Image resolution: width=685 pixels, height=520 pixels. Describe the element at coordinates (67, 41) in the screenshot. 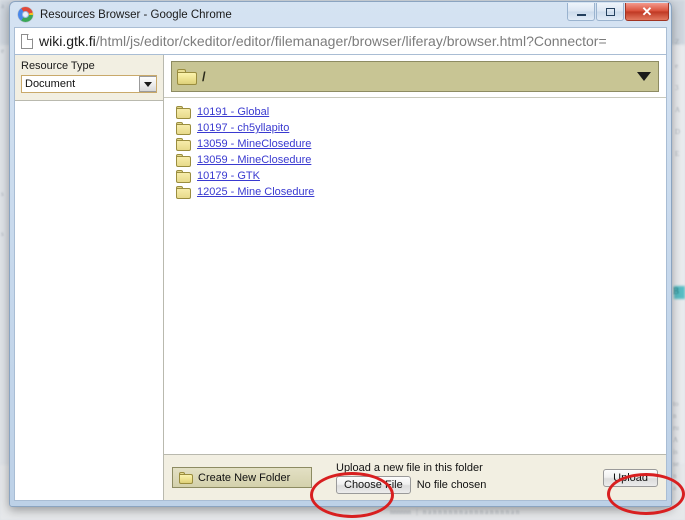

I see `url-host: wiki.gtk.fi` at that location.